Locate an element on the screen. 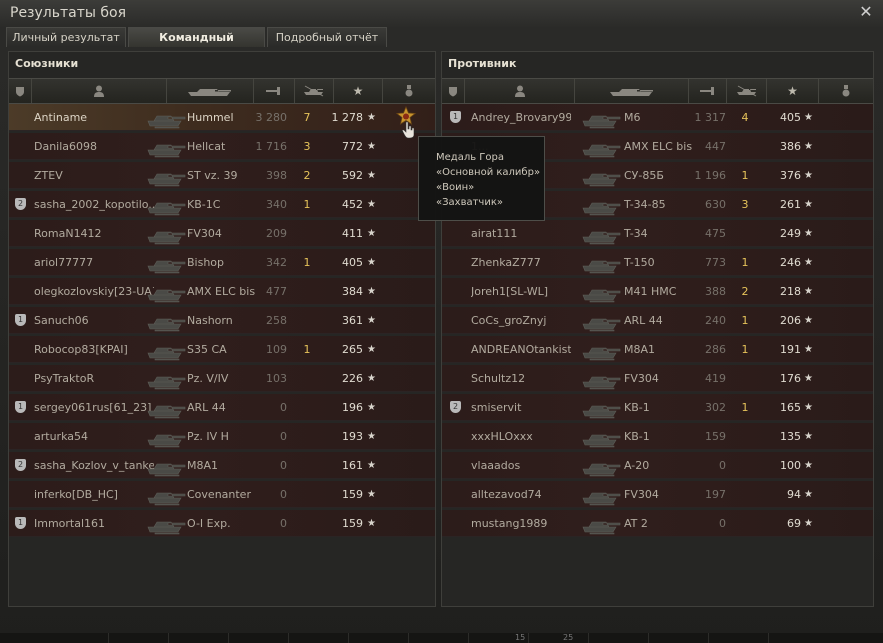 This screenshot has width=883, height=643. table-row: 1 Immortal161 O-I Exp. 0 159 ★ is located at coordinates (222, 523).